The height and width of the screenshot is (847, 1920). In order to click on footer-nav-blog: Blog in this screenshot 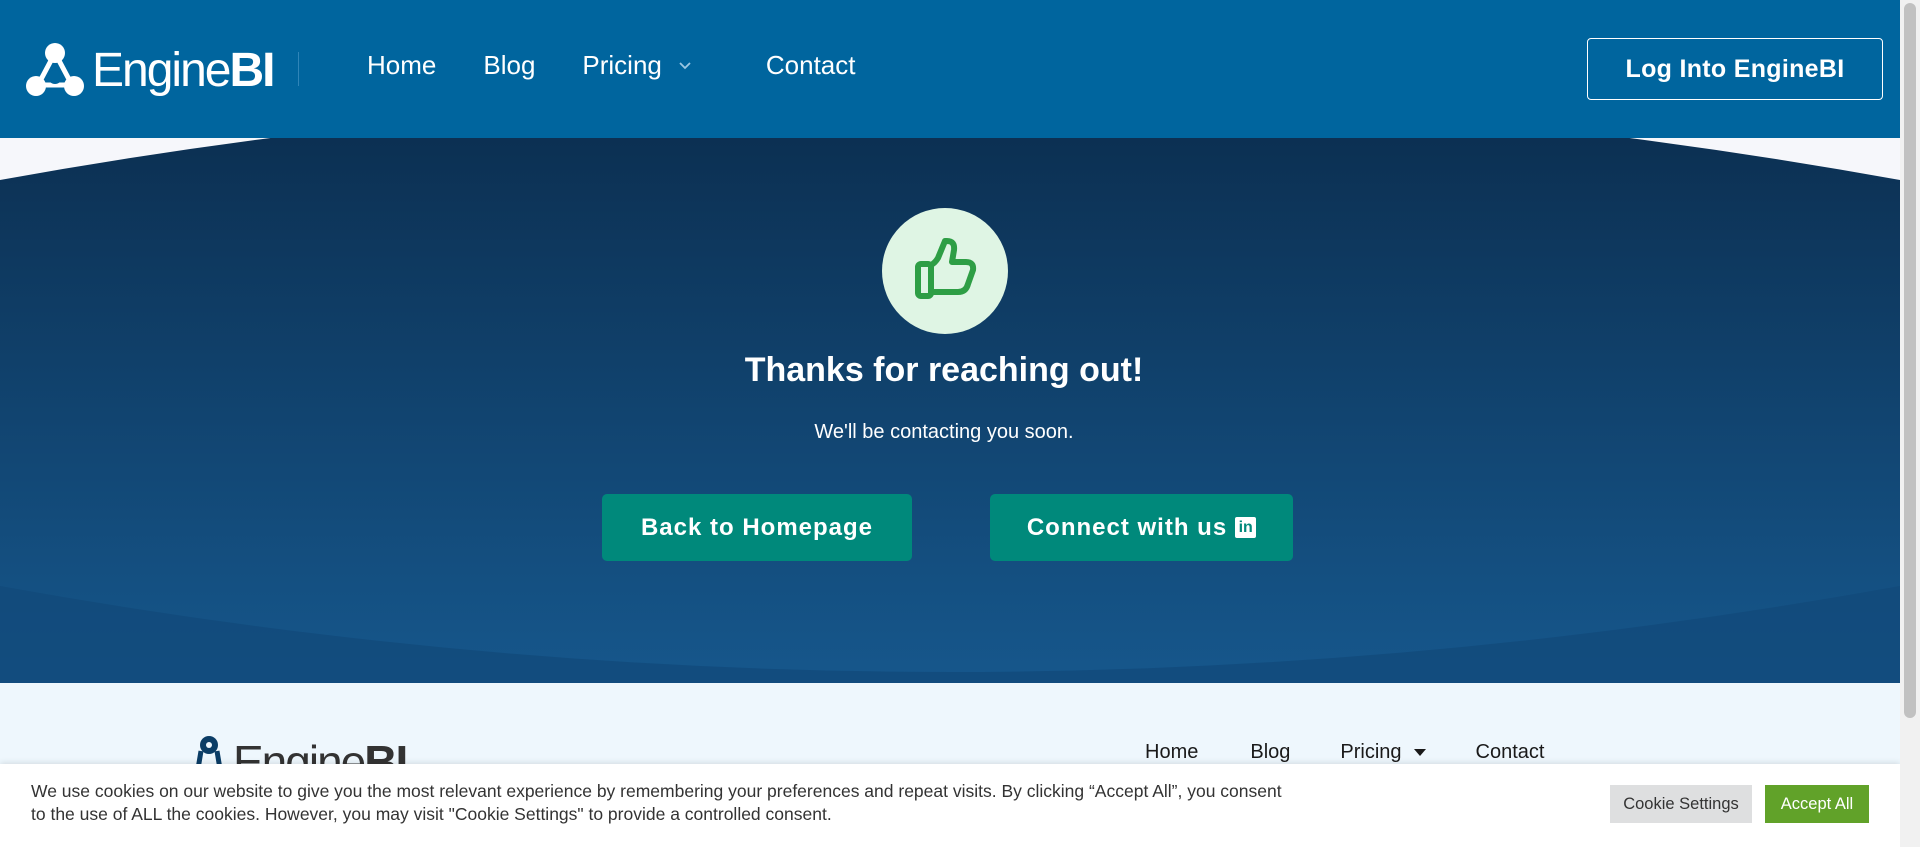, I will do `click(1270, 752)`.